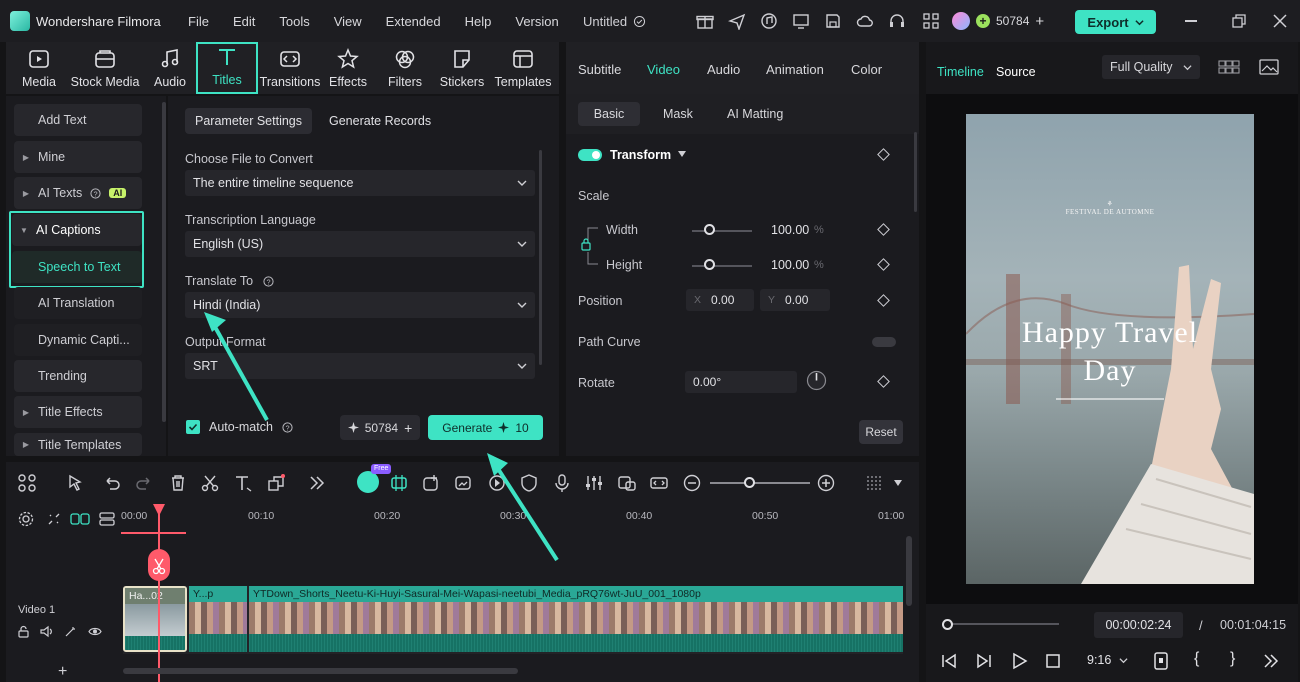 The image size is (1300, 682). Describe the element at coordinates (609, 114) in the screenshot. I see `tab-basic: Basic` at that location.